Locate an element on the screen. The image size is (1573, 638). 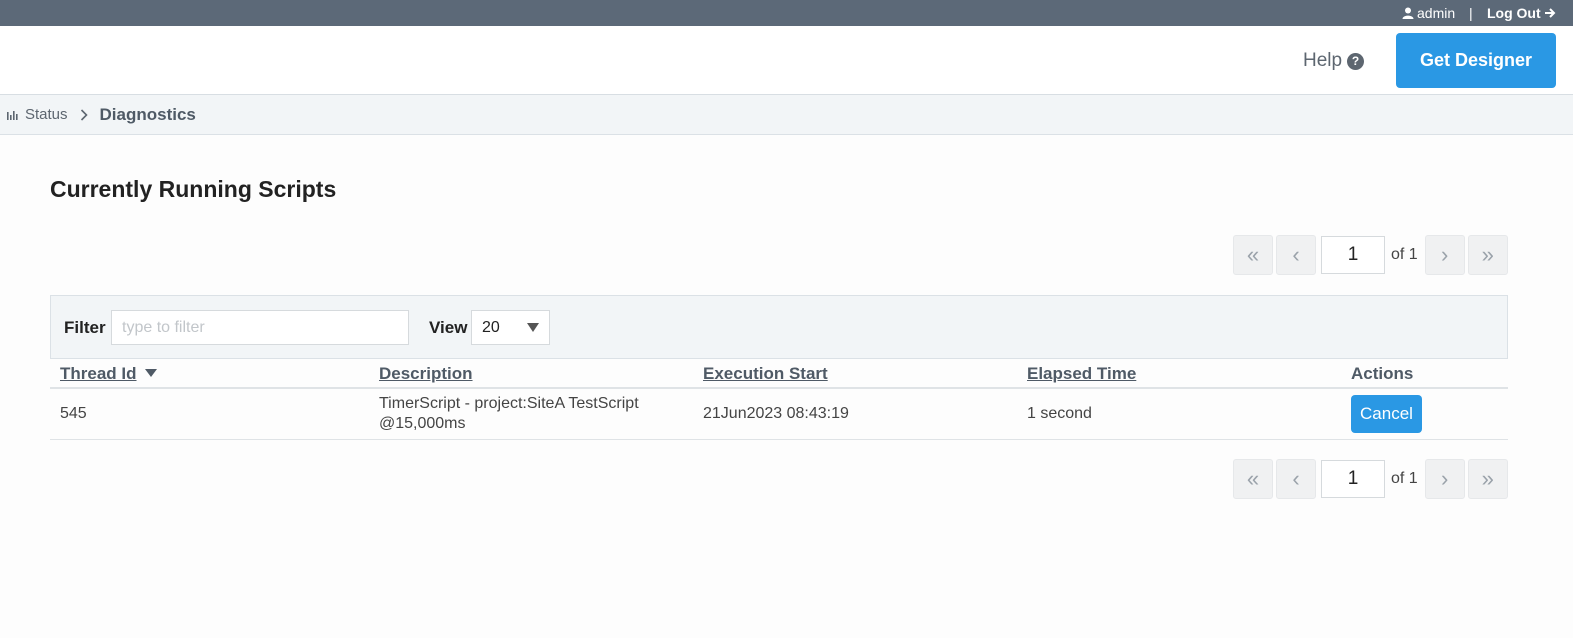
sort-desc-icon is located at coordinates (150, 373).